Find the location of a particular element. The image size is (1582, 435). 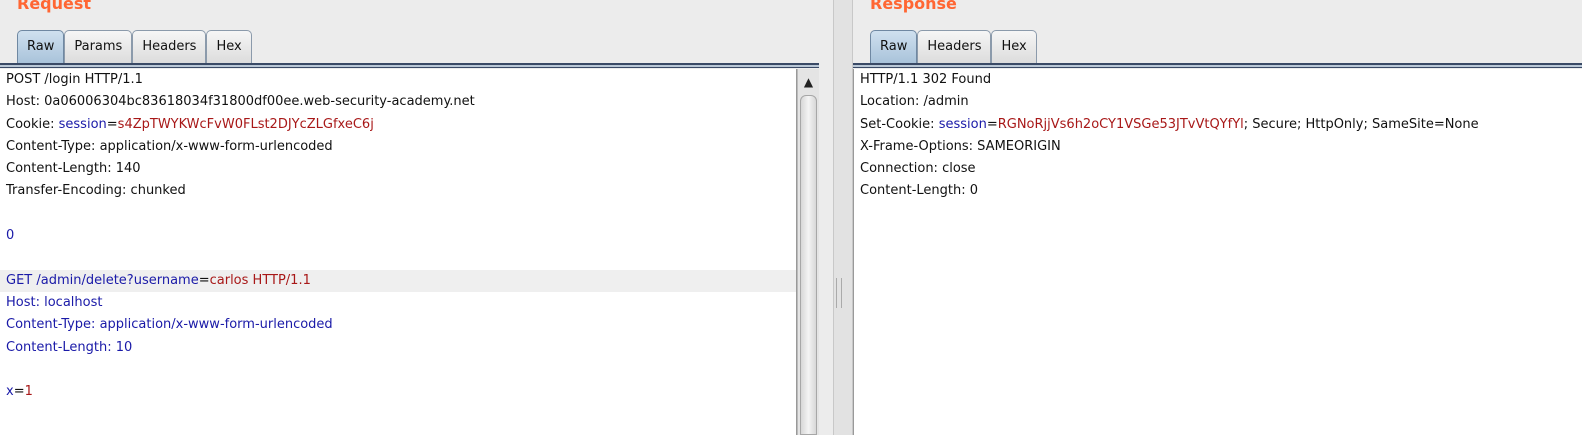

request-line-text: 1 is located at coordinates (28, 392).